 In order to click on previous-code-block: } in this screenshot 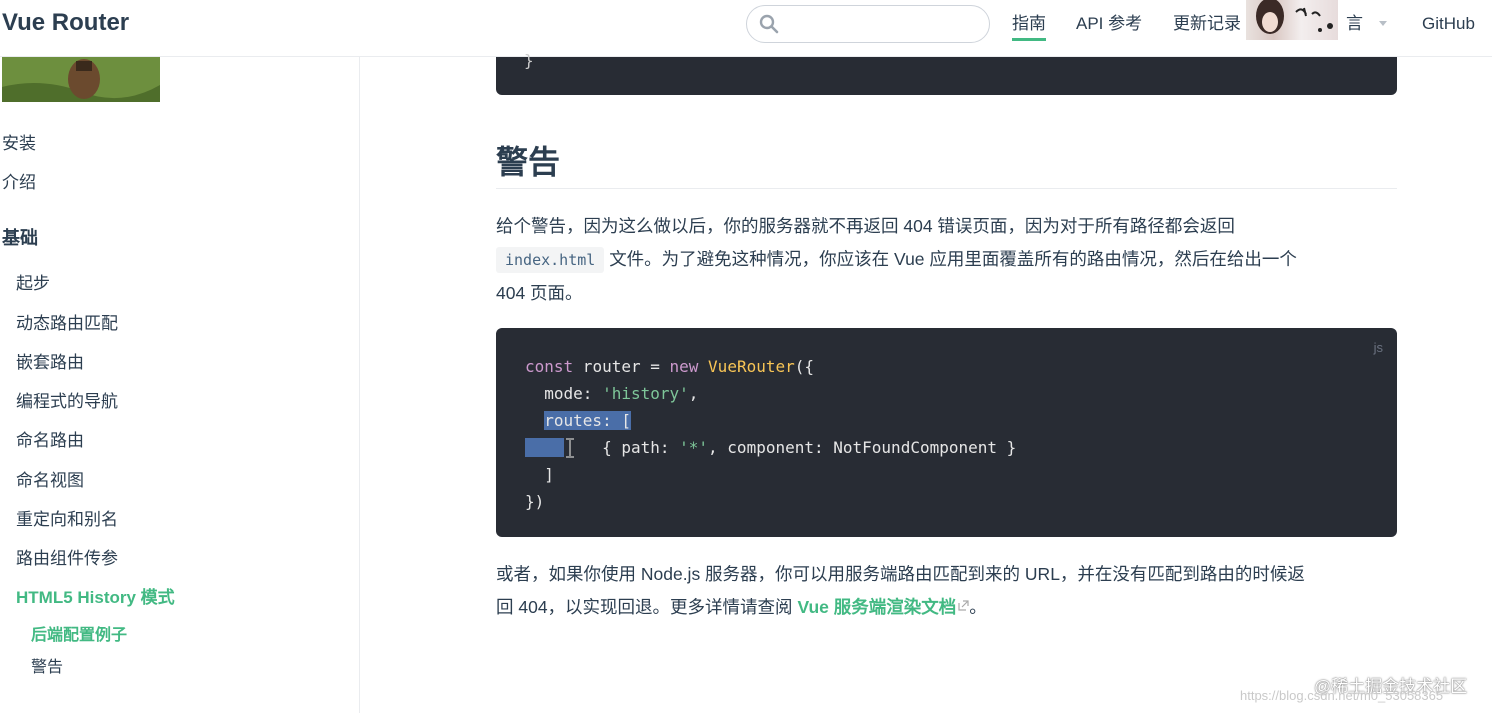, I will do `click(946, 73)`.